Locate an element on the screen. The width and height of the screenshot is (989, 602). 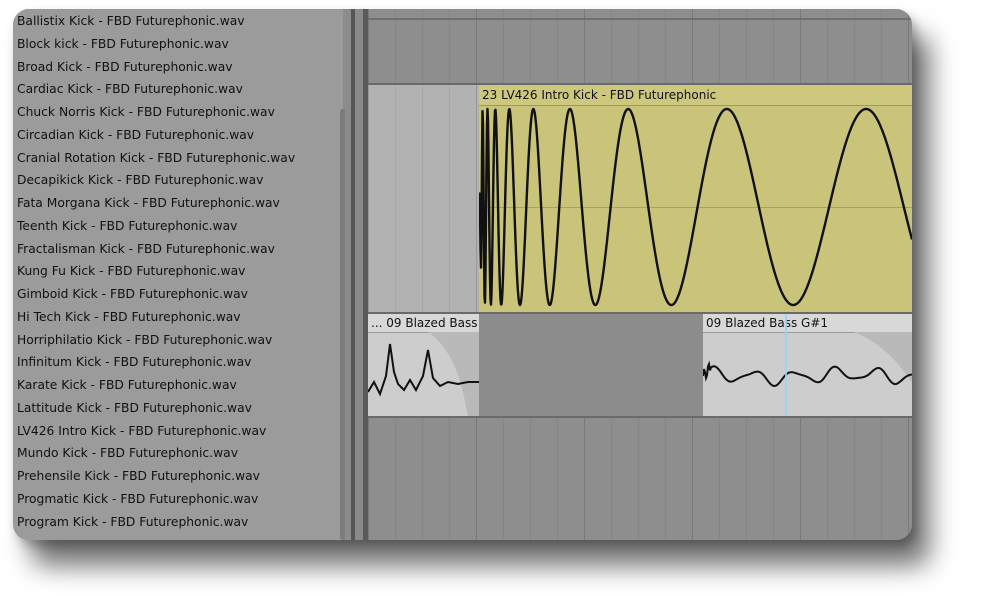
browser-file-item: Circadian Kick - FBD Futurephonic.wav is located at coordinates (135, 135).